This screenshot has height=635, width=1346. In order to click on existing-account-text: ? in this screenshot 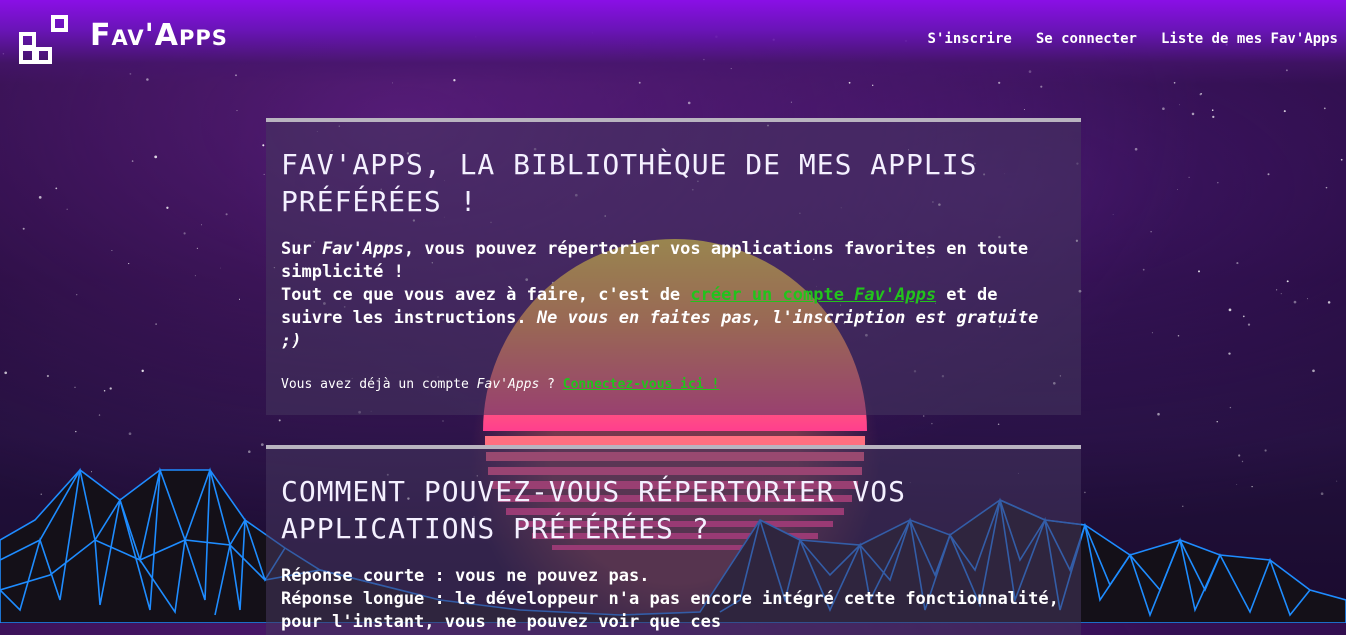, I will do `click(551, 384)`.